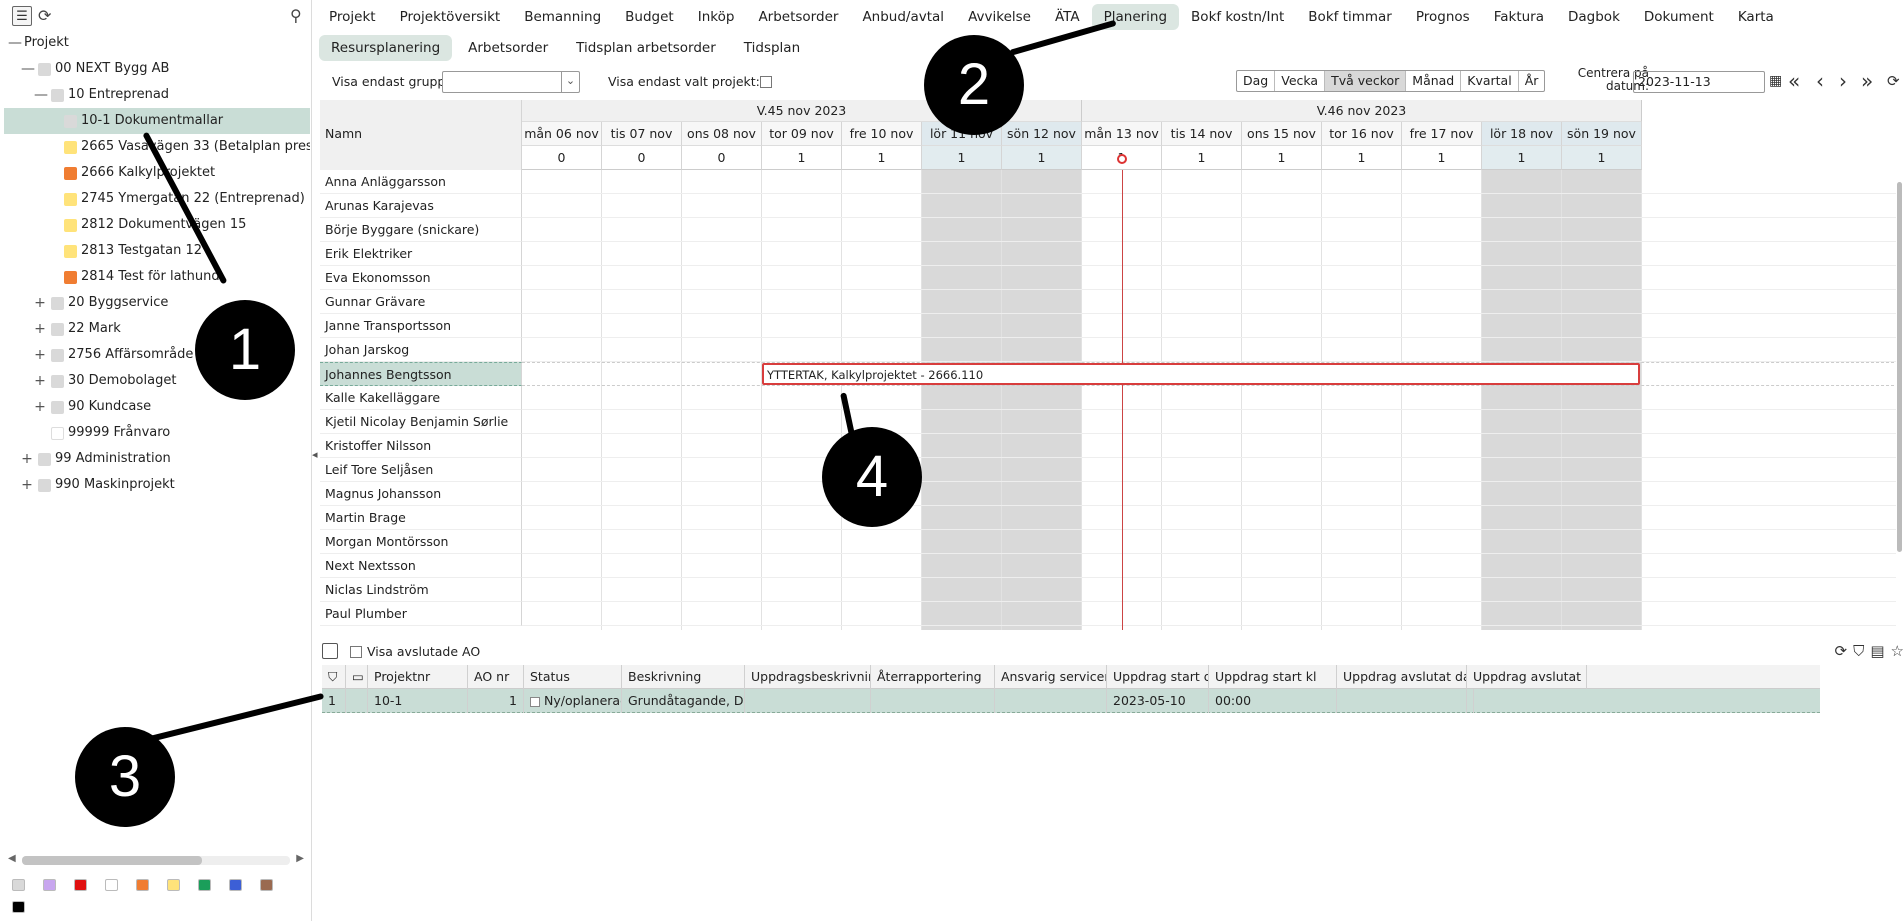 The image size is (1904, 921). I want to click on tree-node: 10-1 Dokumentmallar, so click(157, 121).